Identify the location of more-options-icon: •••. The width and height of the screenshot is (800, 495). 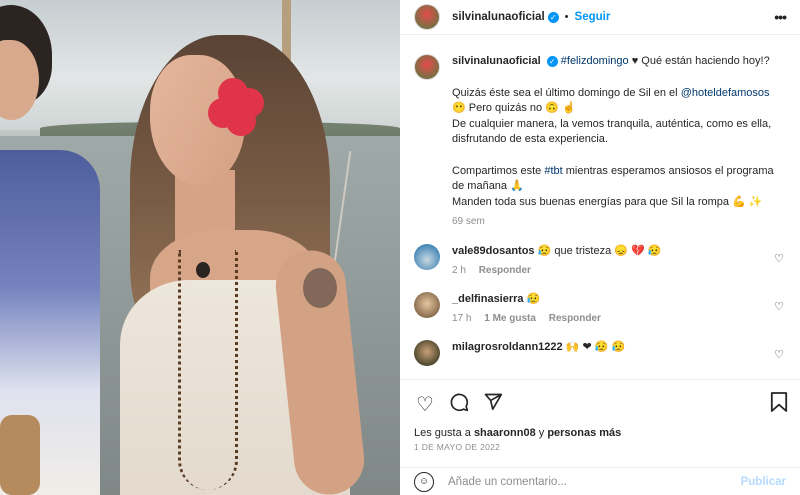
(780, 17).